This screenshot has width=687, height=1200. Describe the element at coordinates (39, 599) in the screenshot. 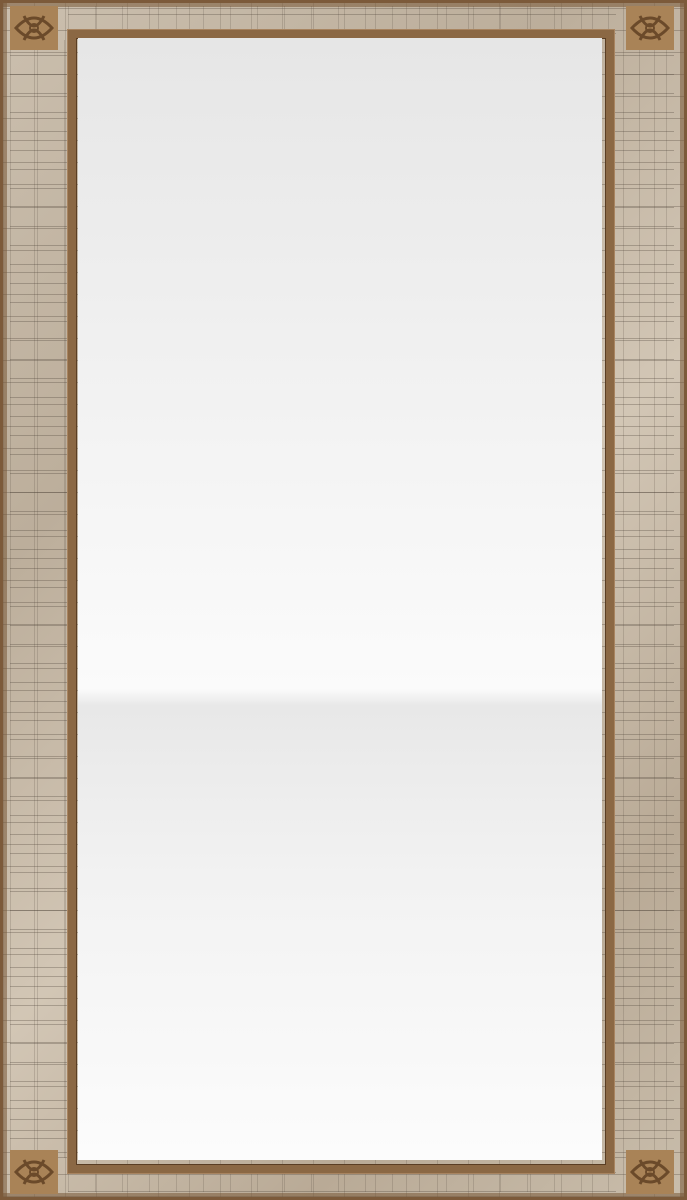

I see `stone-strip-left` at that location.